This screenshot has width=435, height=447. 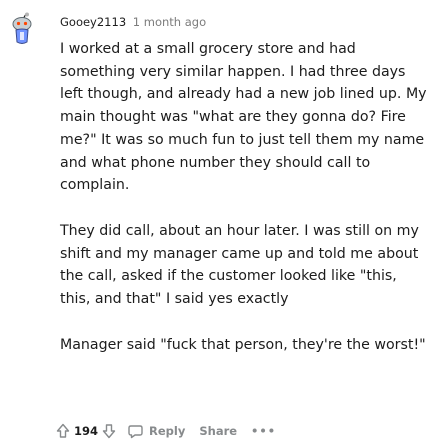 What do you see at coordinates (218, 431) in the screenshot?
I see `share-button: Share` at bounding box center [218, 431].